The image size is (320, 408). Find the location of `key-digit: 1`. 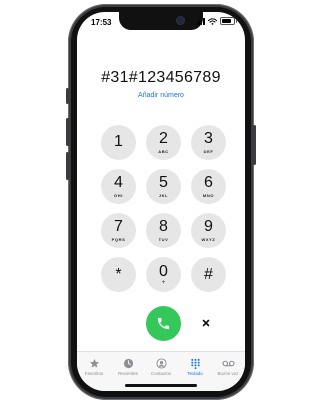

key-digit: 1 is located at coordinates (118, 141).